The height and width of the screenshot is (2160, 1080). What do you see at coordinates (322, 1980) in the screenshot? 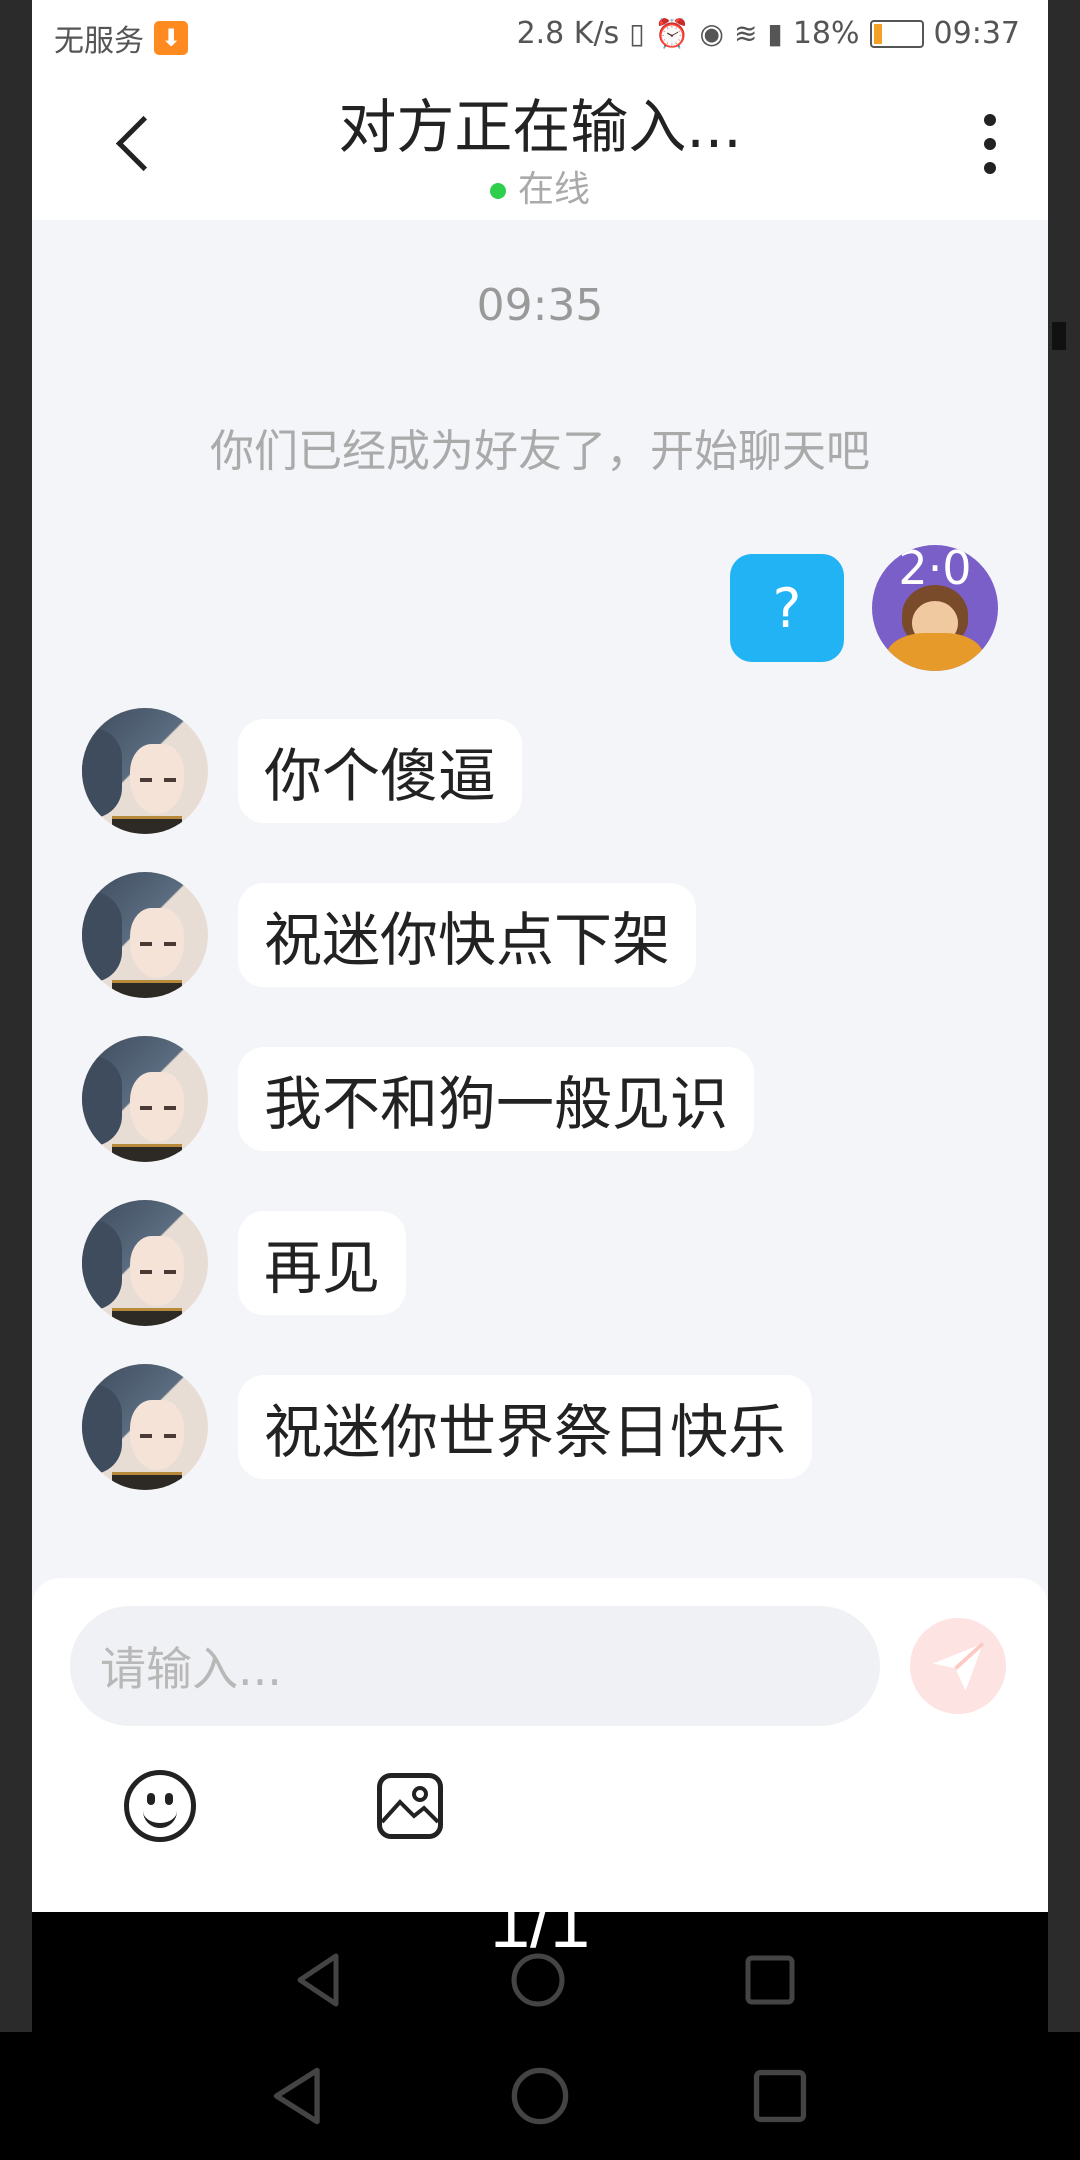
I see `nav-back-icon` at bounding box center [322, 1980].